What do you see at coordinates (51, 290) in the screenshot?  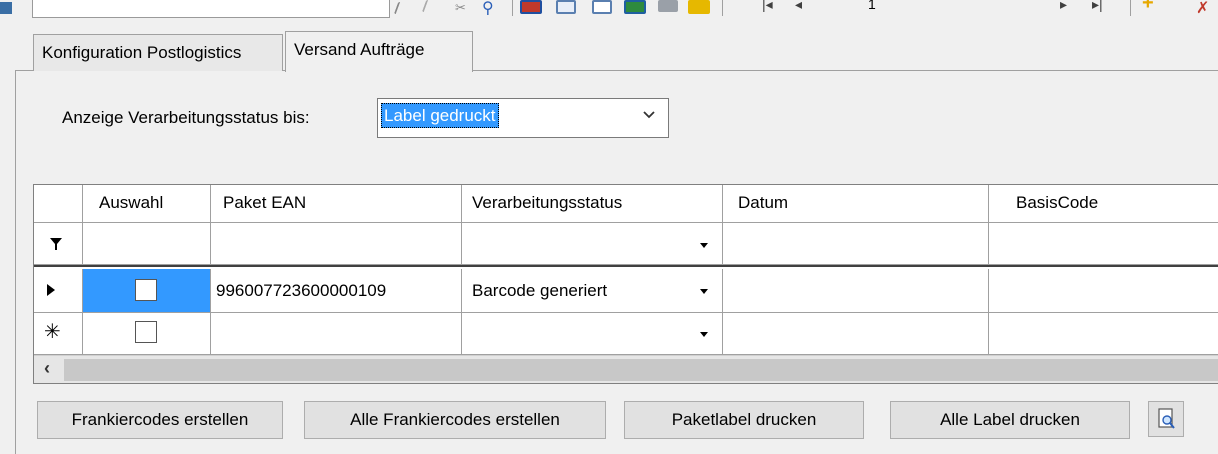 I see `current-row-icon` at bounding box center [51, 290].